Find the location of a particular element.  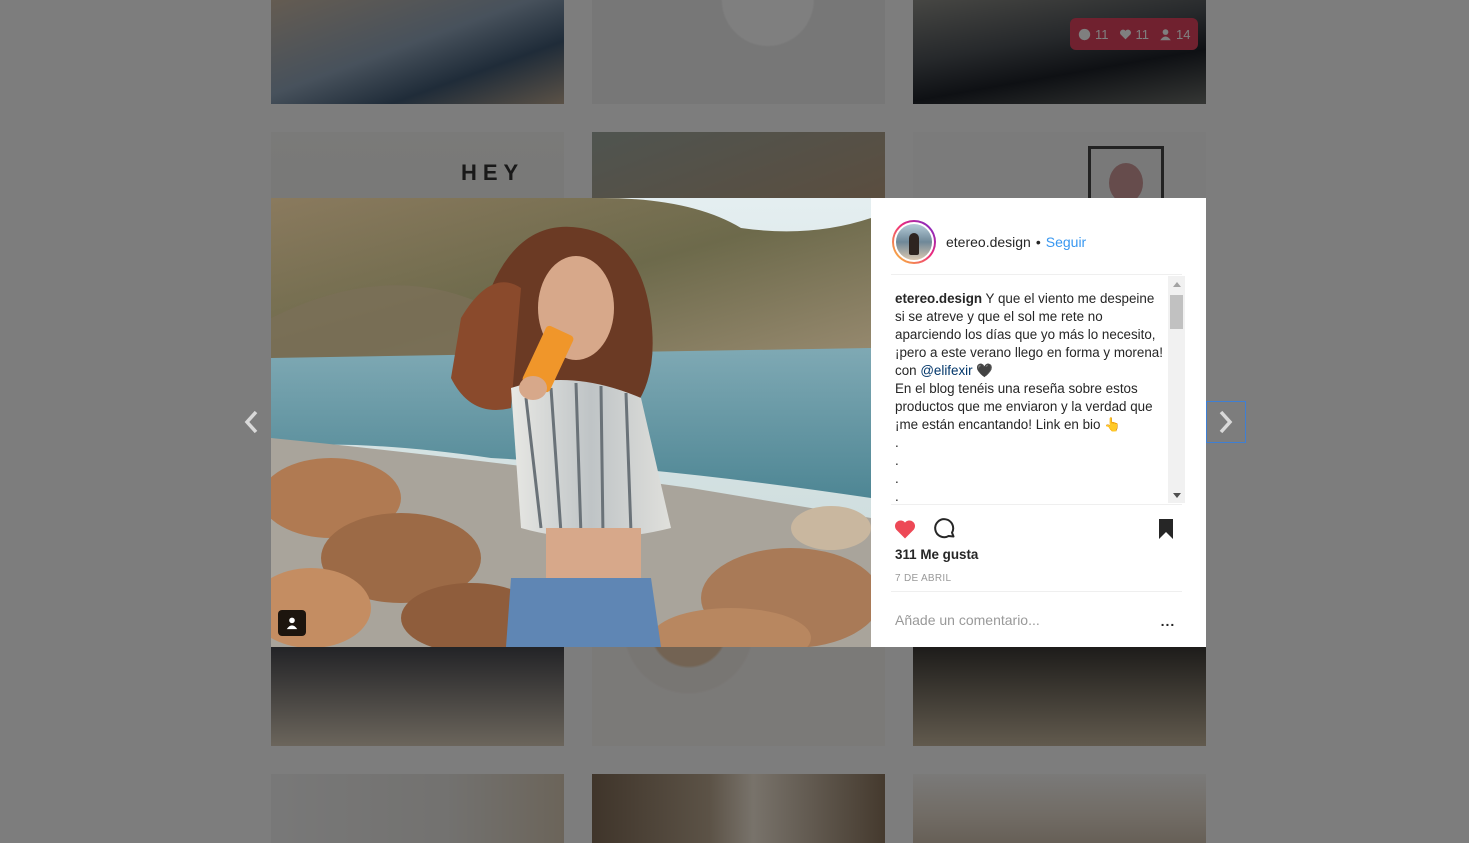

bookmark-icon is located at coordinates (1166, 529).